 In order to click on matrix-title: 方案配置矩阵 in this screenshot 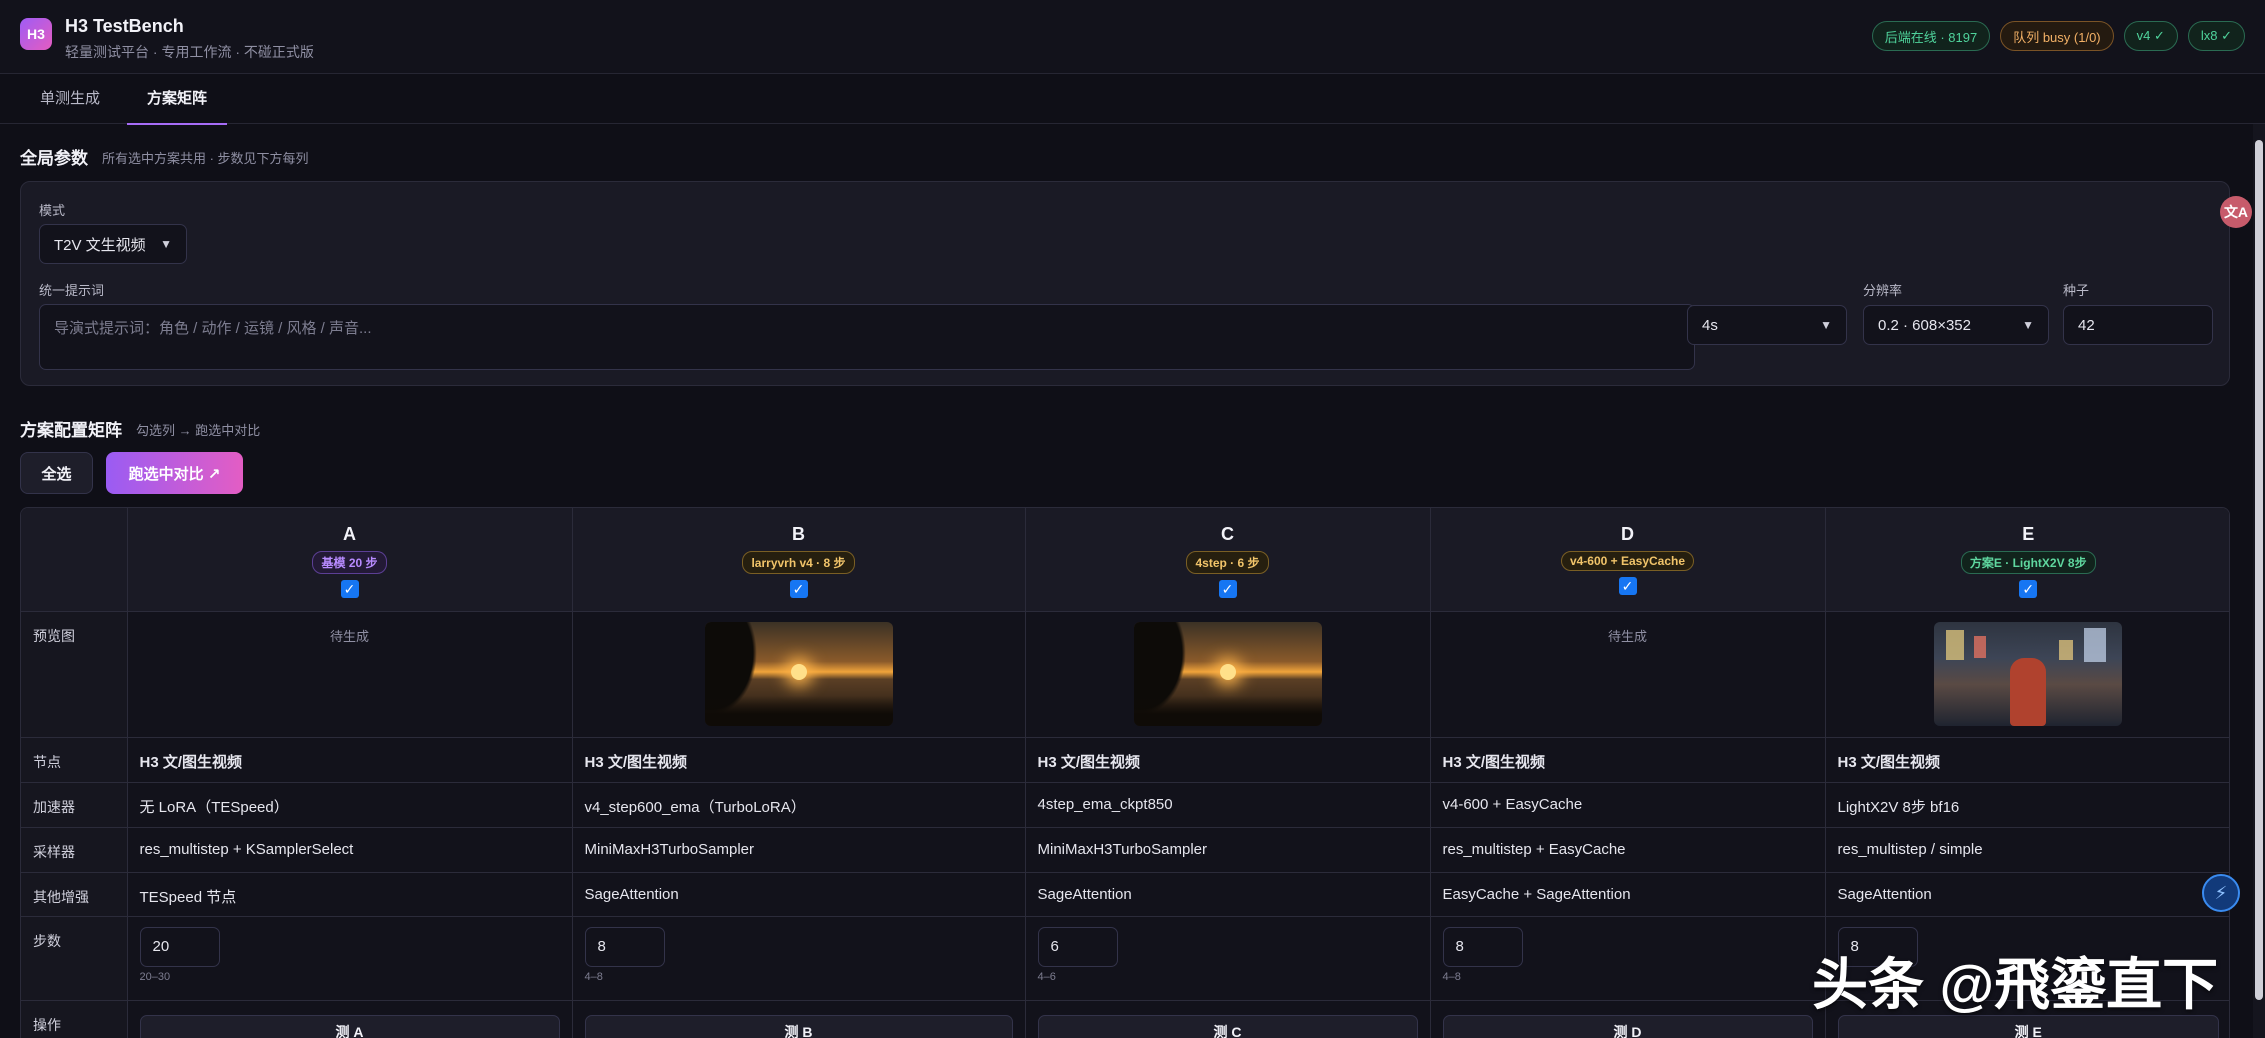, I will do `click(71, 430)`.